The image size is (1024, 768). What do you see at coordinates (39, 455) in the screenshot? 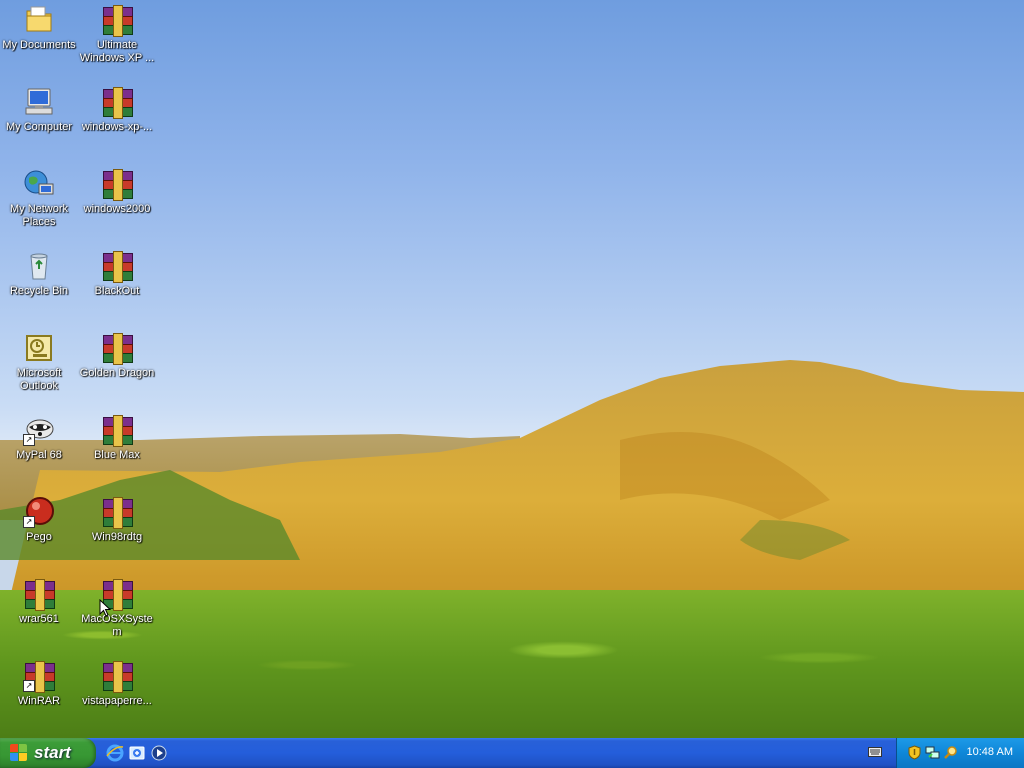
I see `desktop-icon-label: MyPal 68` at bounding box center [39, 455].